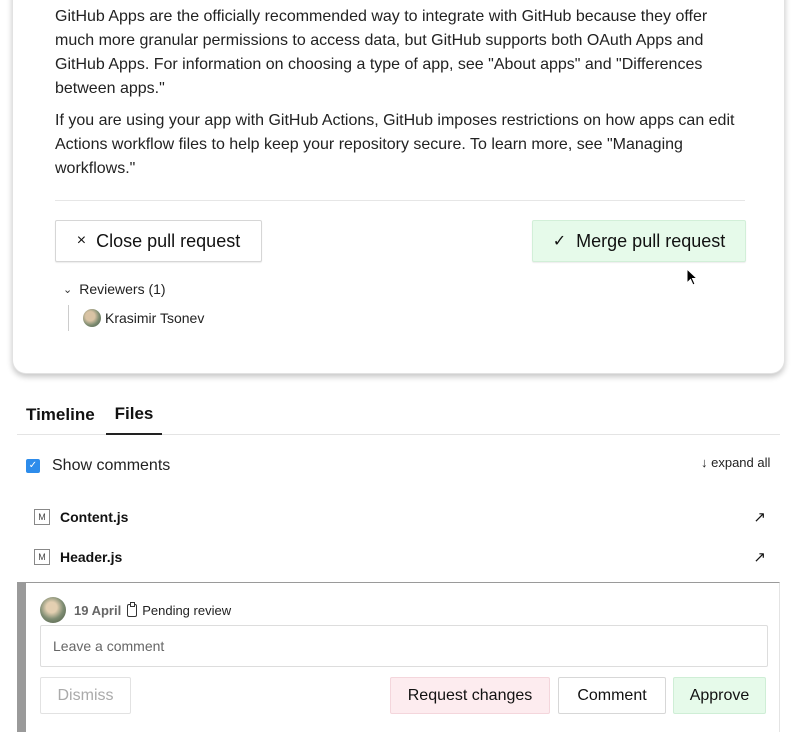  Describe the element at coordinates (155, 318) in the screenshot. I see `reviewer-name: Krasimir Tsonev` at that location.